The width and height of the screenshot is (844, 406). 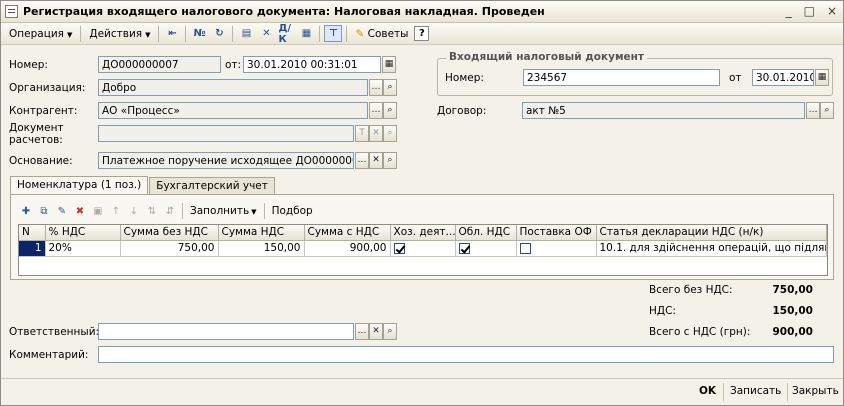 I want to click on contract-search-button: ⌕, so click(x=827, y=110).